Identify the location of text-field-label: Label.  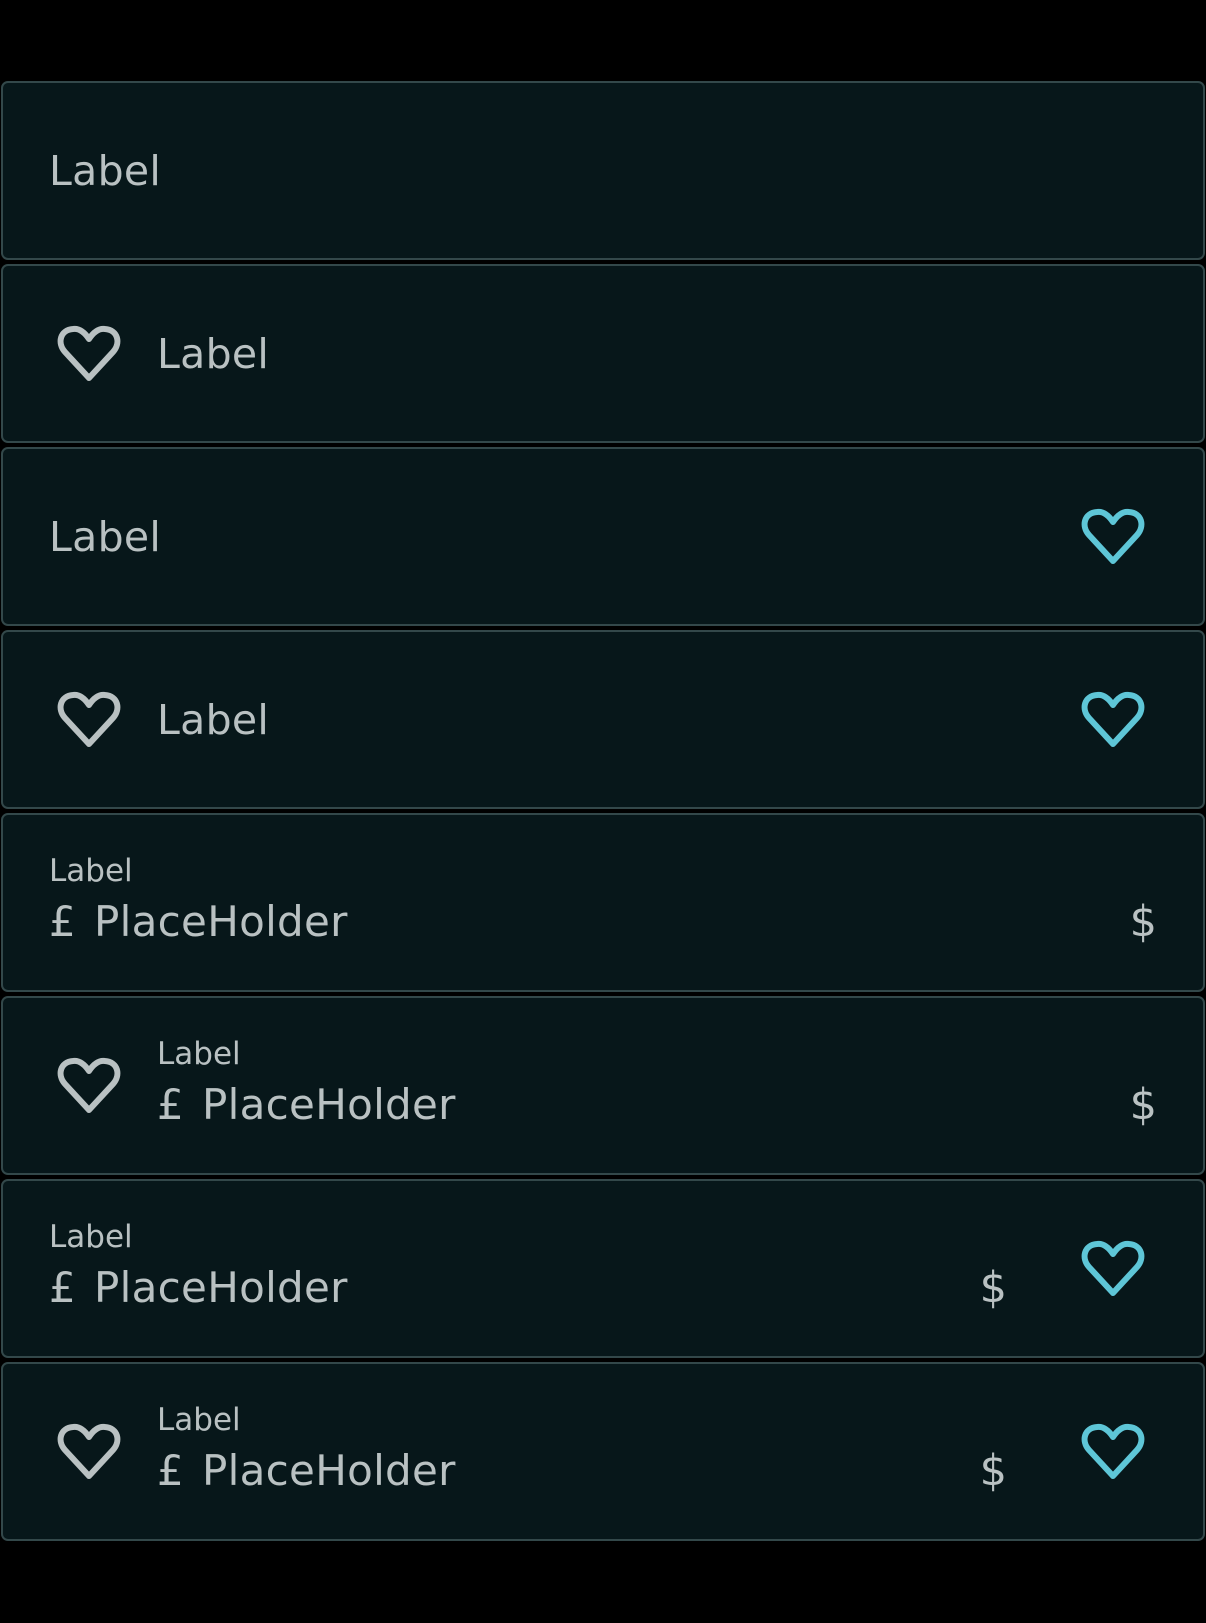
(603, 170).